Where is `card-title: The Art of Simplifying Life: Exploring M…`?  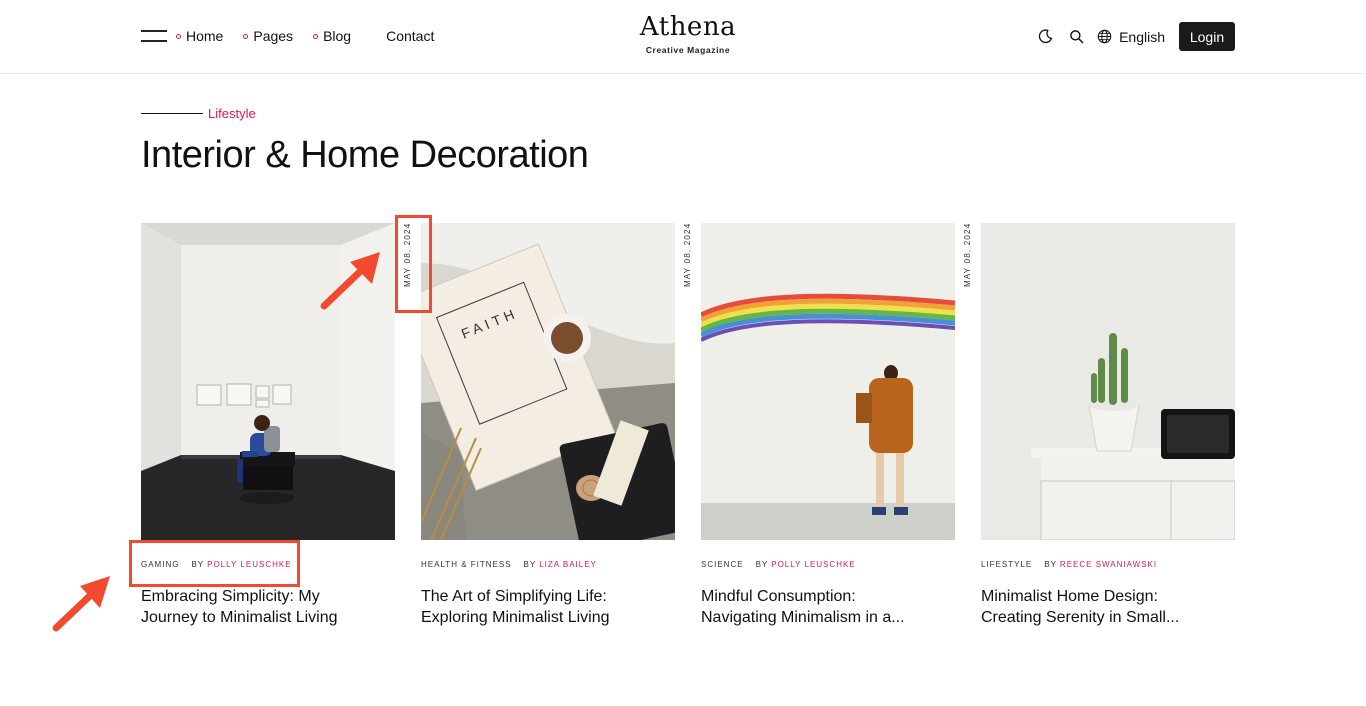
card-title: The Art of Simplifying Life: Exploring M… is located at coordinates (548, 607).